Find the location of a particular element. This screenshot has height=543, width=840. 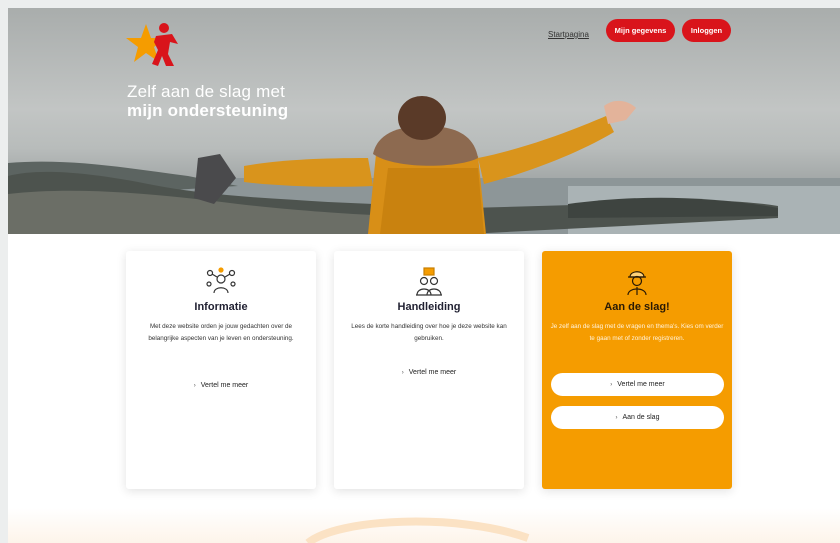

people-network-icon is located at coordinates (221, 280).